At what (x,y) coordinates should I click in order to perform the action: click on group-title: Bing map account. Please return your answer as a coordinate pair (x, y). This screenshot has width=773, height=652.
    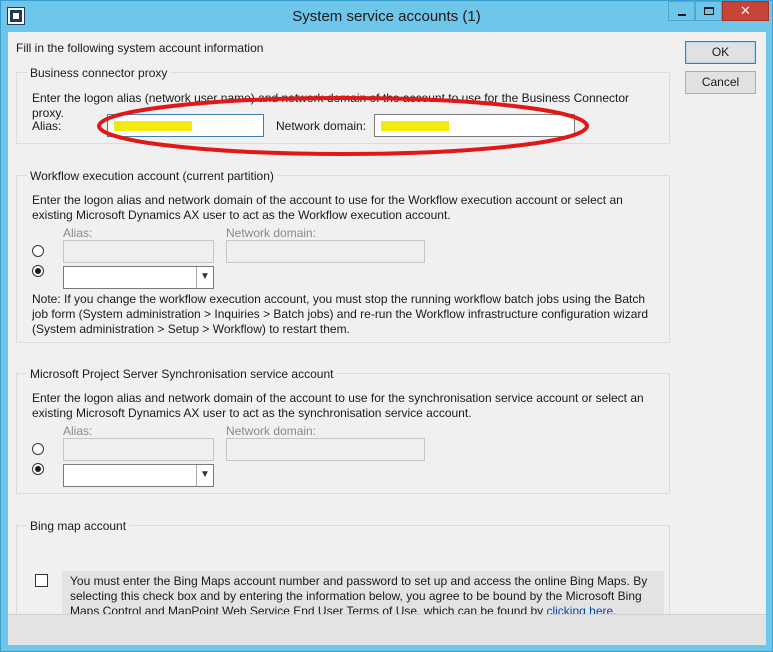
    Looking at the image, I should click on (78, 526).